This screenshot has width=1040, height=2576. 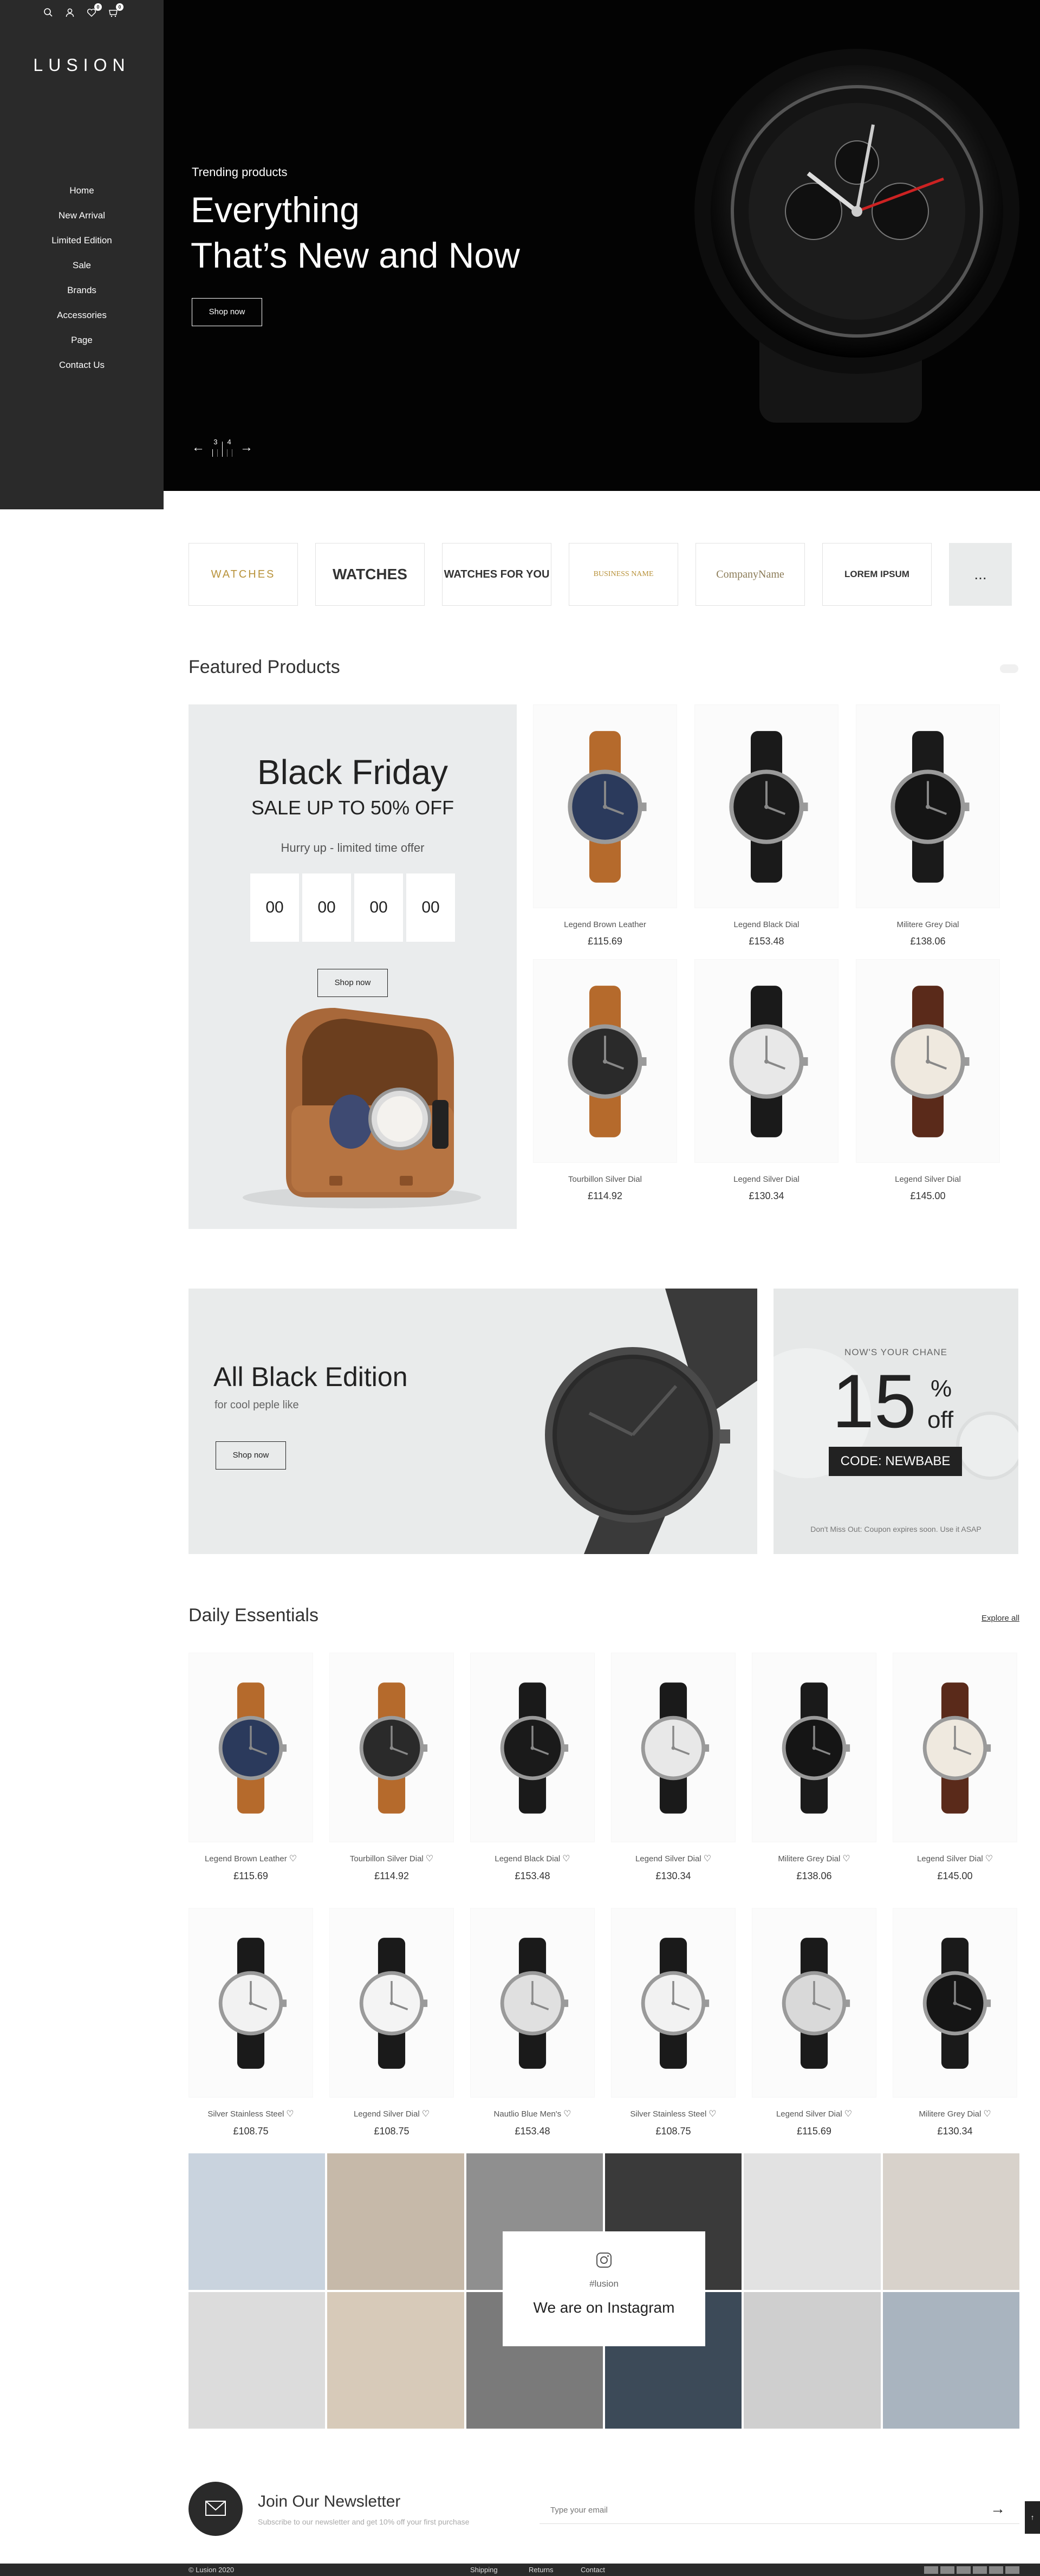 I want to click on site-logo: LUSION, so click(x=82, y=65).